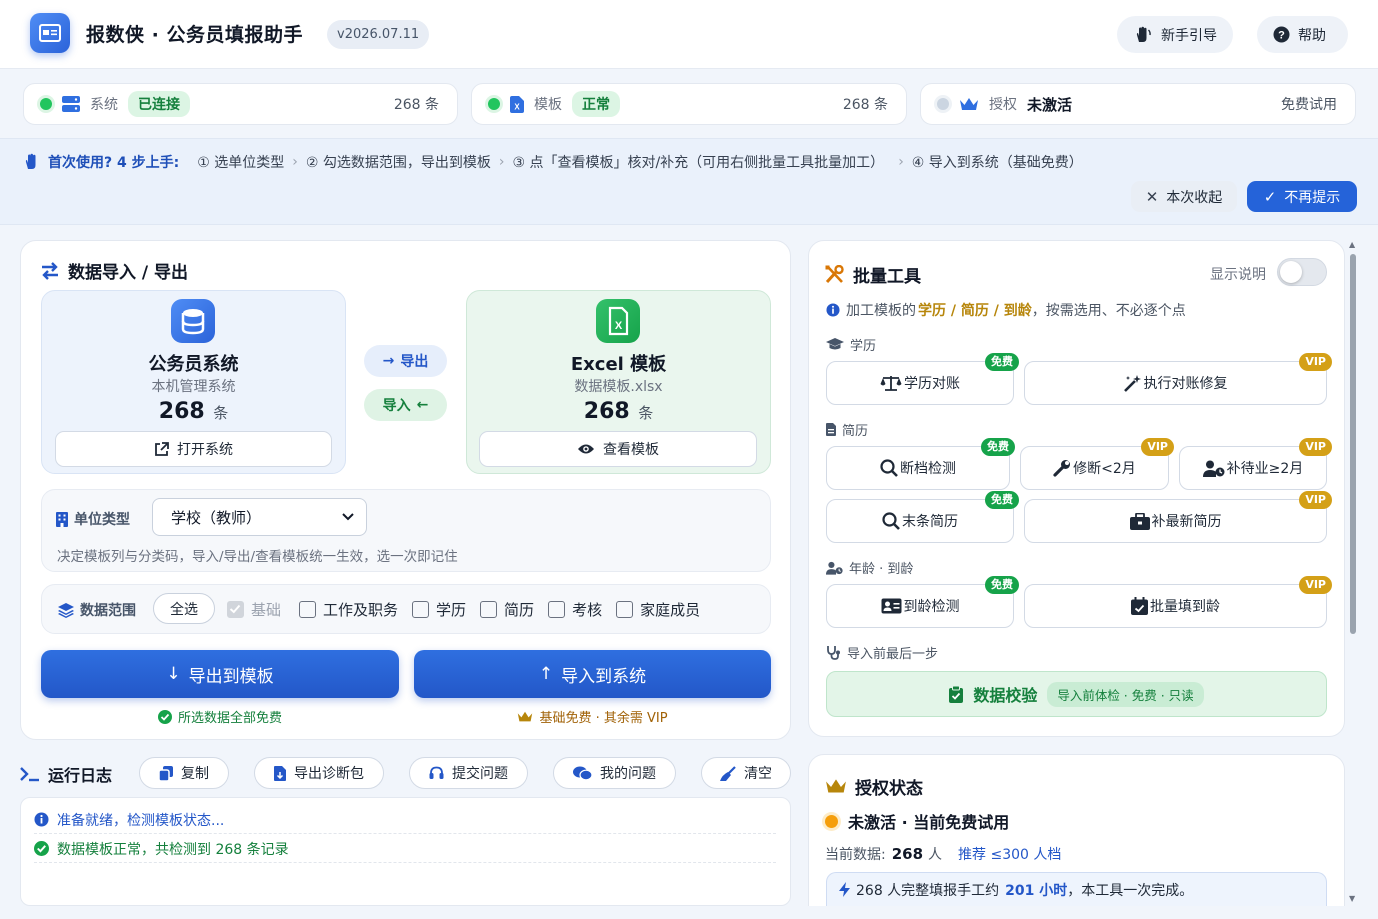 The height and width of the screenshot is (919, 1378). What do you see at coordinates (193, 387) in the screenshot?
I see `system-subtitle: 本机管理系统` at bounding box center [193, 387].